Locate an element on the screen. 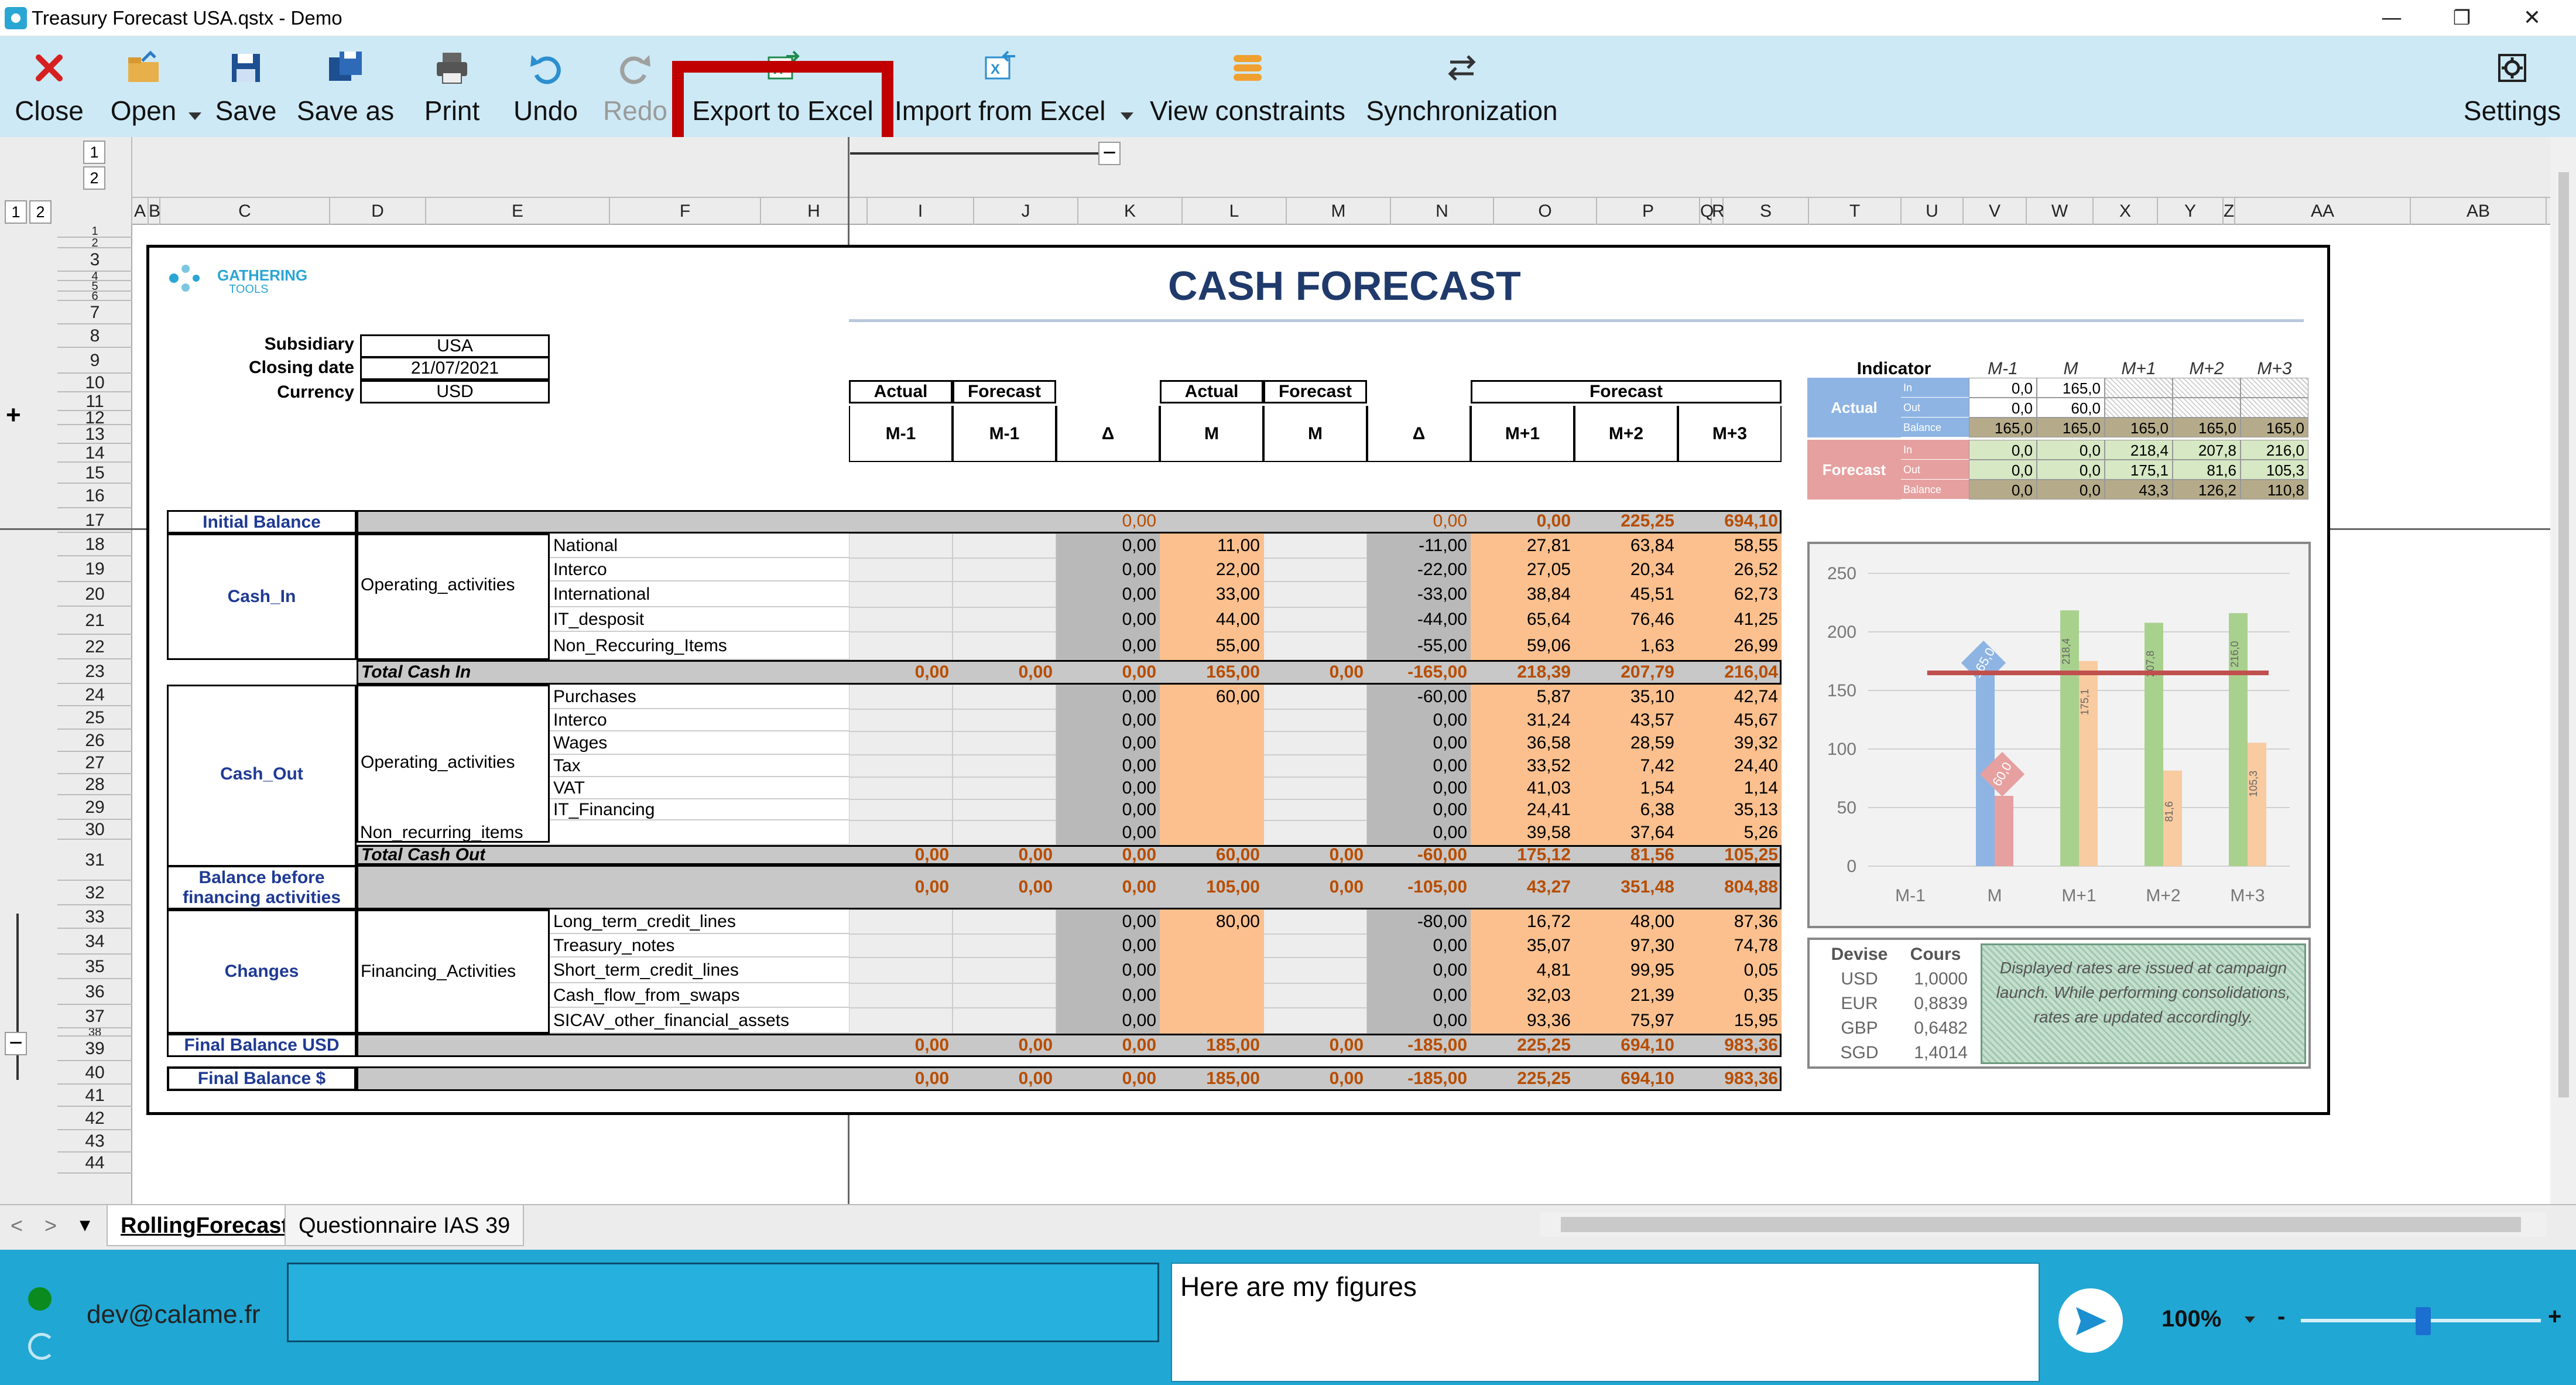  tab-scroll-left: < is located at coordinates (17, 1226).